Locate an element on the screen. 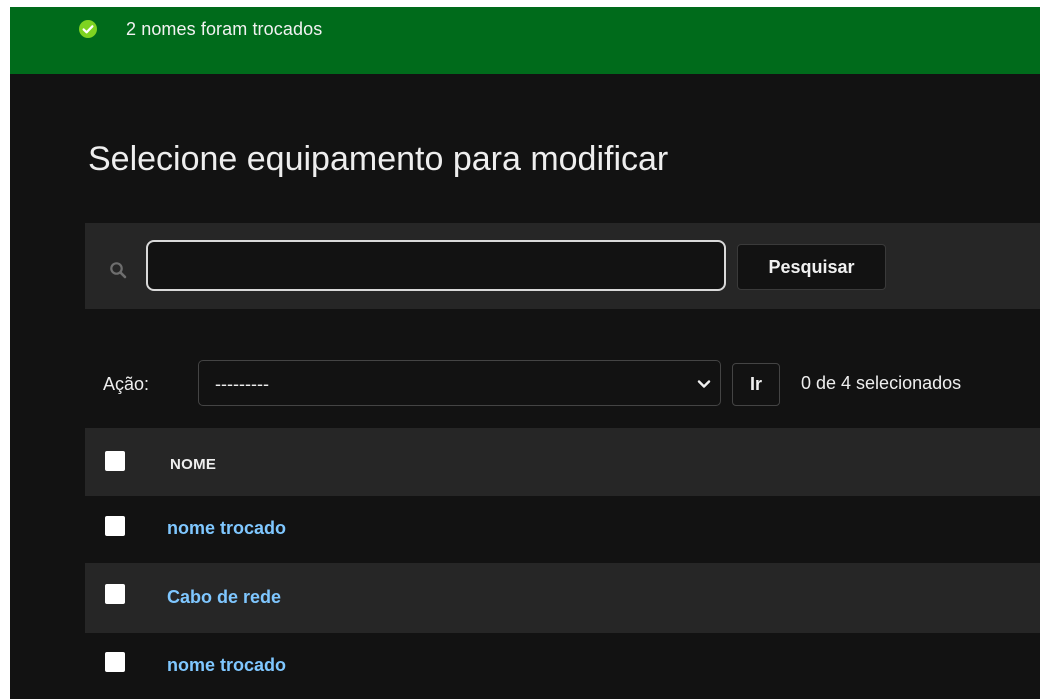 This screenshot has height=699, width=1050. go-button: Ir is located at coordinates (756, 384).